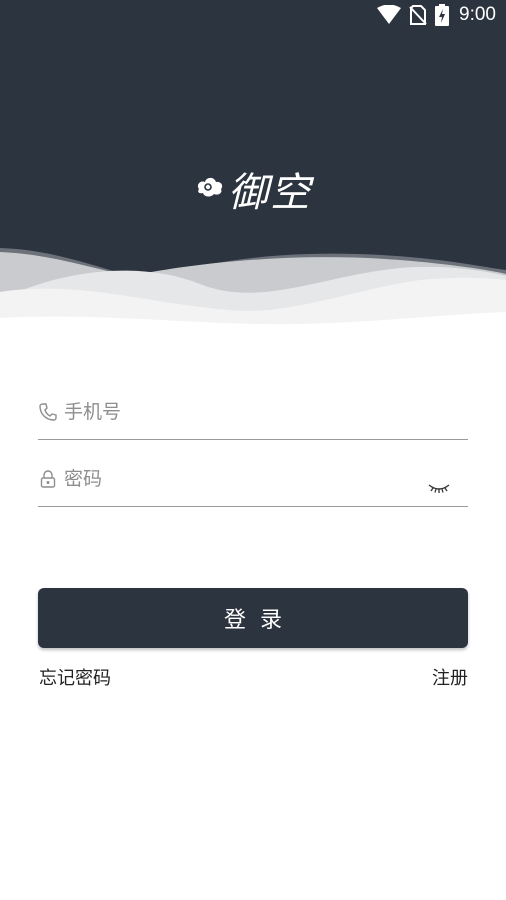 The height and width of the screenshot is (900, 506). What do you see at coordinates (210, 189) in the screenshot?
I see `cloud-swirl-icon` at bounding box center [210, 189].